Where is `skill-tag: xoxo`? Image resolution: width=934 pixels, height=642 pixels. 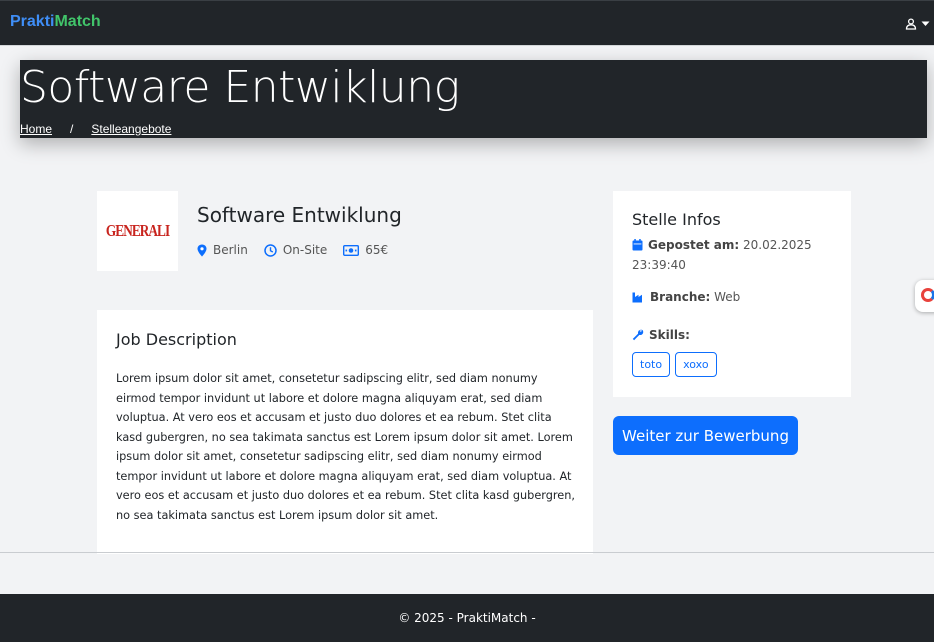 skill-tag: xoxo is located at coordinates (696, 364).